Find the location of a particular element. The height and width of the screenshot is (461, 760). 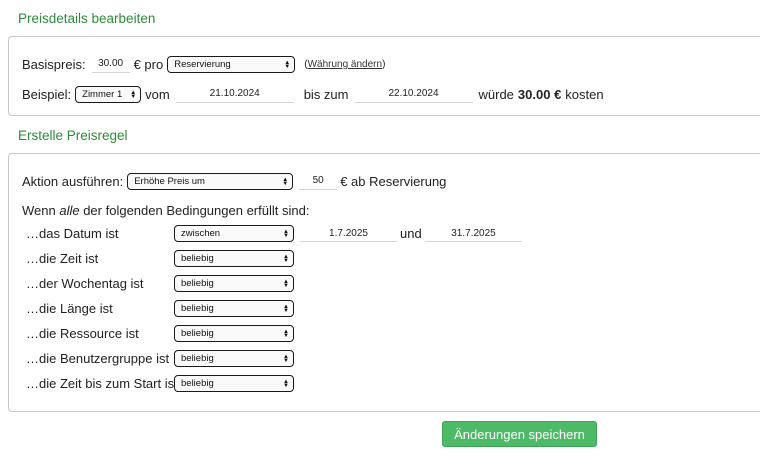

condition-label: …die Zeit bis zum Start ist is located at coordinates (102, 383).